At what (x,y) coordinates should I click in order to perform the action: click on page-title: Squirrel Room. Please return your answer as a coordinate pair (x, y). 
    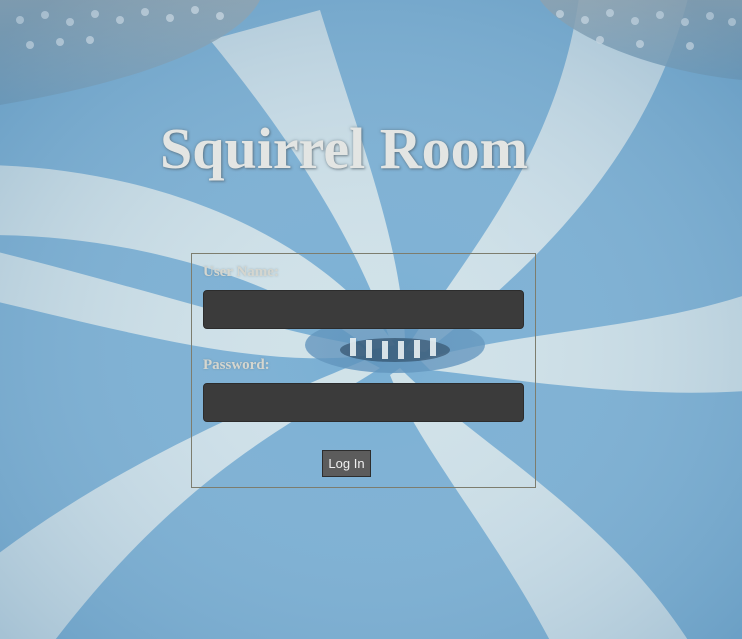
    Looking at the image, I should click on (344, 148).